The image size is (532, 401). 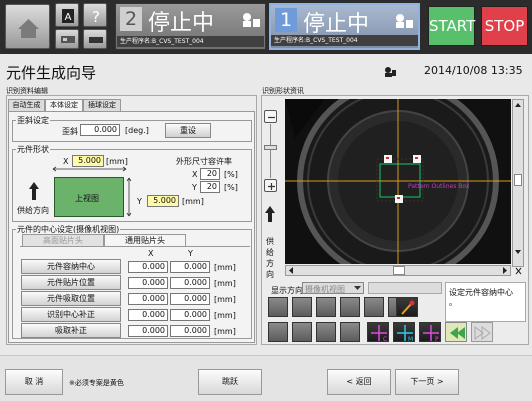 I want to click on help-button: ?, so click(x=95, y=15).